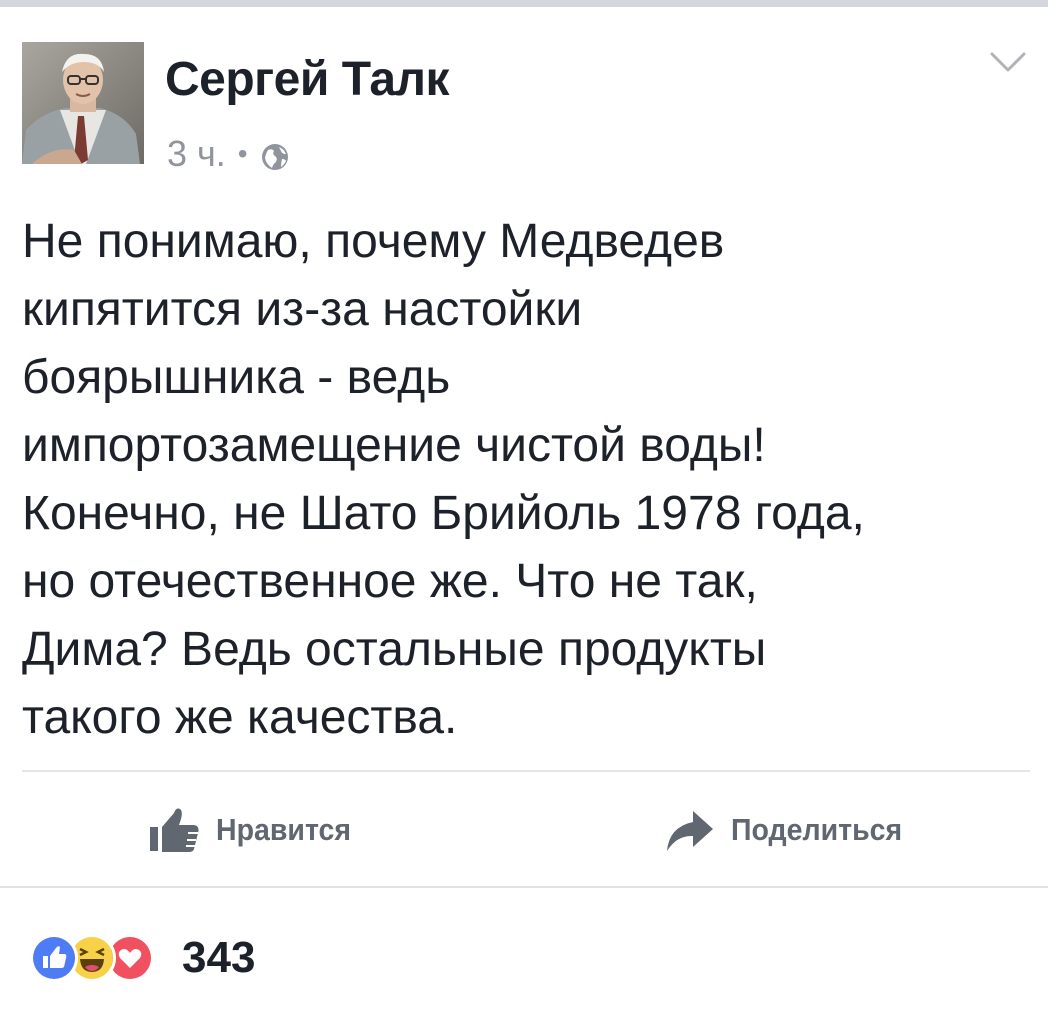 This screenshot has height=1010, width=1048. I want to click on avatar, so click(83, 103).